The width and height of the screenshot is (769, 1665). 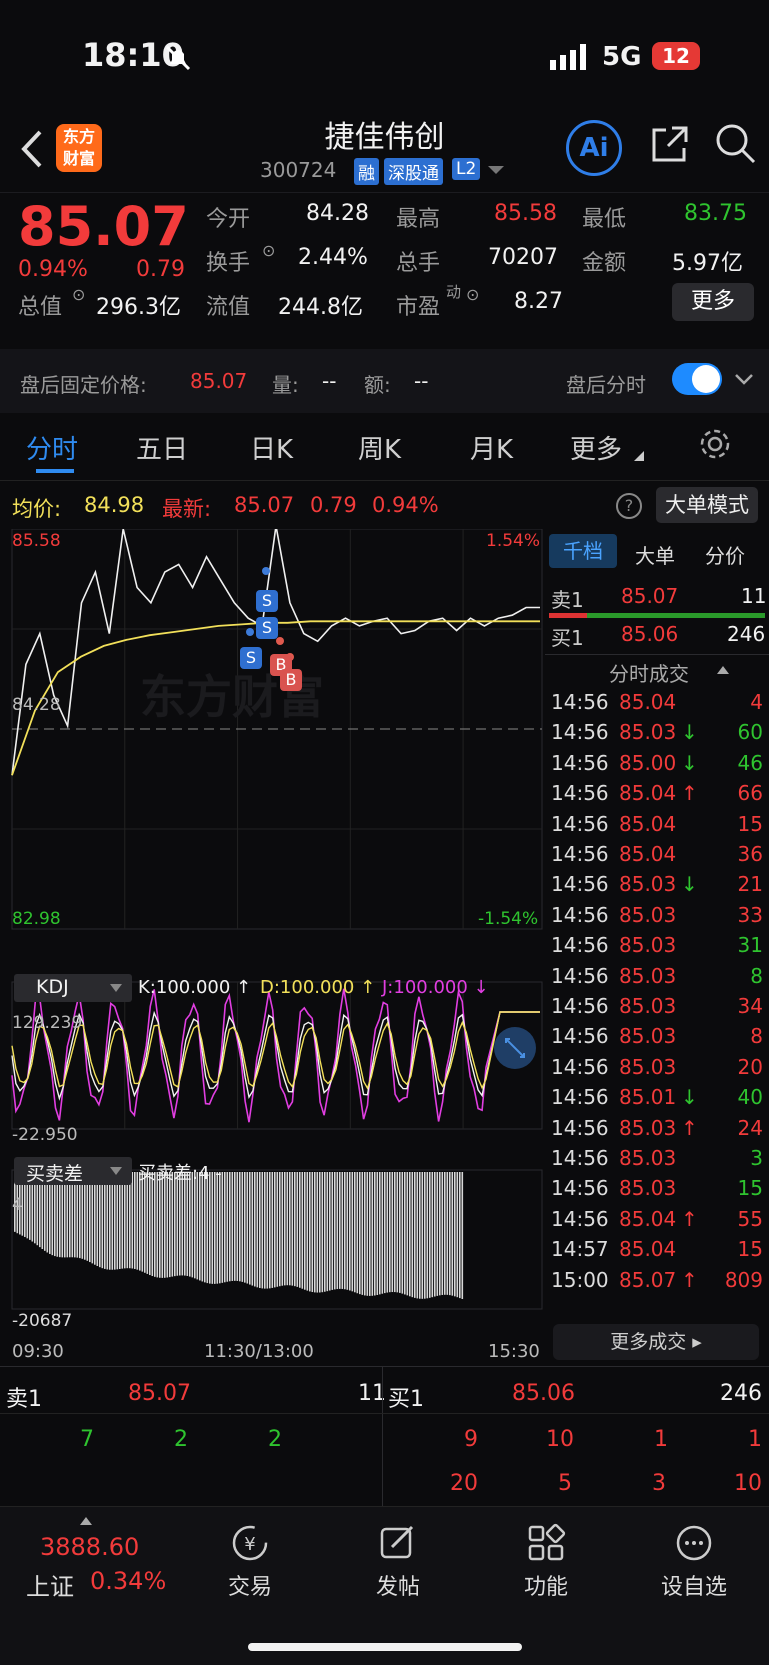 What do you see at coordinates (656, 1342) in the screenshot?
I see `more-trades-button: 更多成交 ▸` at bounding box center [656, 1342].